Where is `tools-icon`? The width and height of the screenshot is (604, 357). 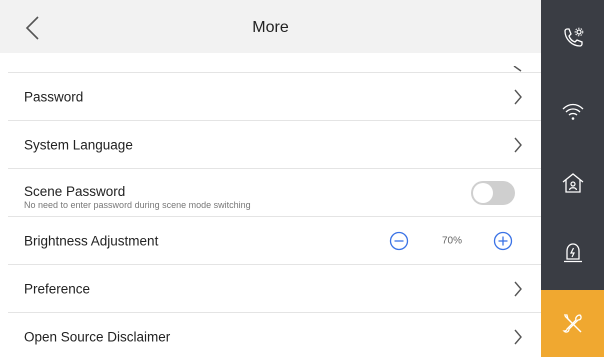 tools-icon is located at coordinates (572, 323).